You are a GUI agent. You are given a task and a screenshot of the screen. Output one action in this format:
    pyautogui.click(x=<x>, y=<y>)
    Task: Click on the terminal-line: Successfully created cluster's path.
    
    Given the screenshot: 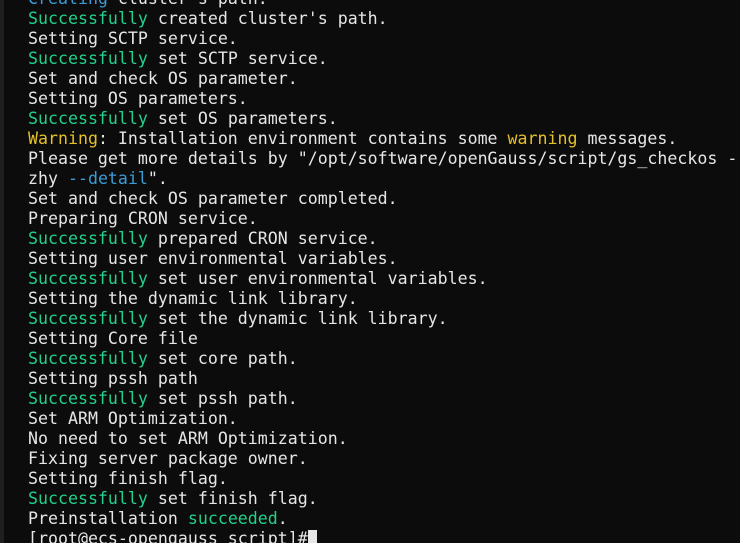 What is the action you would take?
    pyautogui.click(x=382, y=19)
    